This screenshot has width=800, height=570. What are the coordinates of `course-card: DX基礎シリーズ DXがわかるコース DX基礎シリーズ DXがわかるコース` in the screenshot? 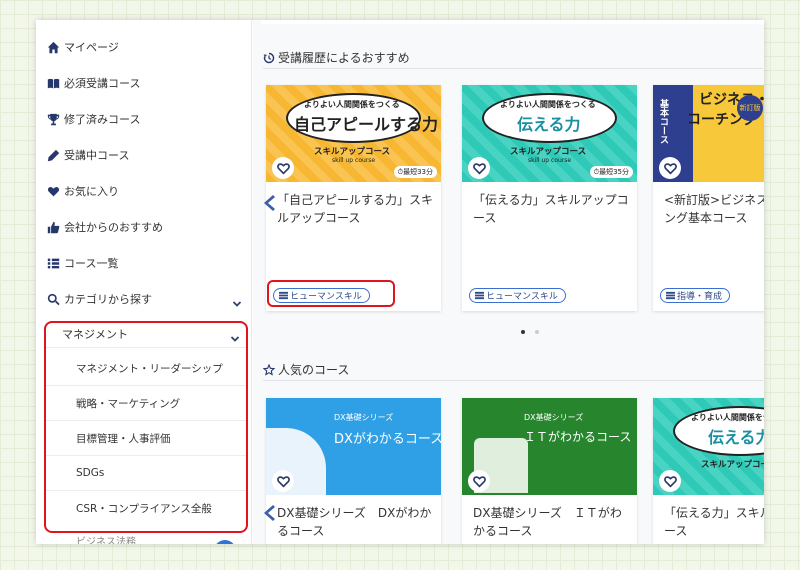 It's located at (353, 471).